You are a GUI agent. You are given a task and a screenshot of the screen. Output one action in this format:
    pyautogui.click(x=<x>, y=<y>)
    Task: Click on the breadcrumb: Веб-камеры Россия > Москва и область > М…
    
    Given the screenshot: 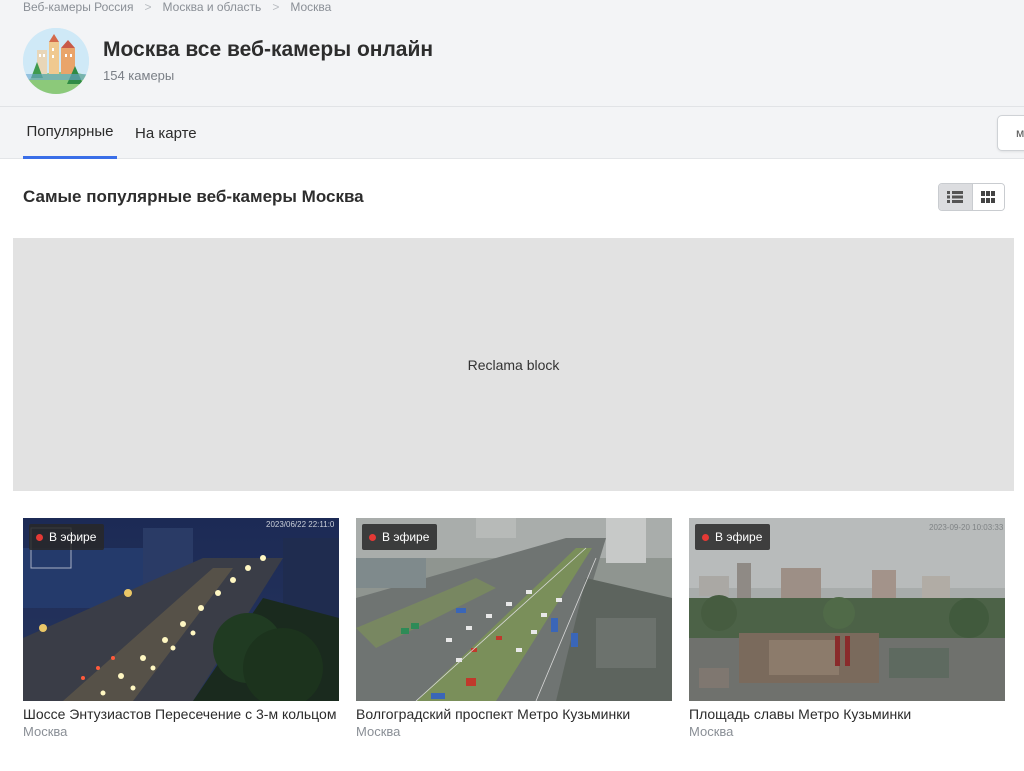 What is the action you would take?
    pyautogui.click(x=177, y=7)
    